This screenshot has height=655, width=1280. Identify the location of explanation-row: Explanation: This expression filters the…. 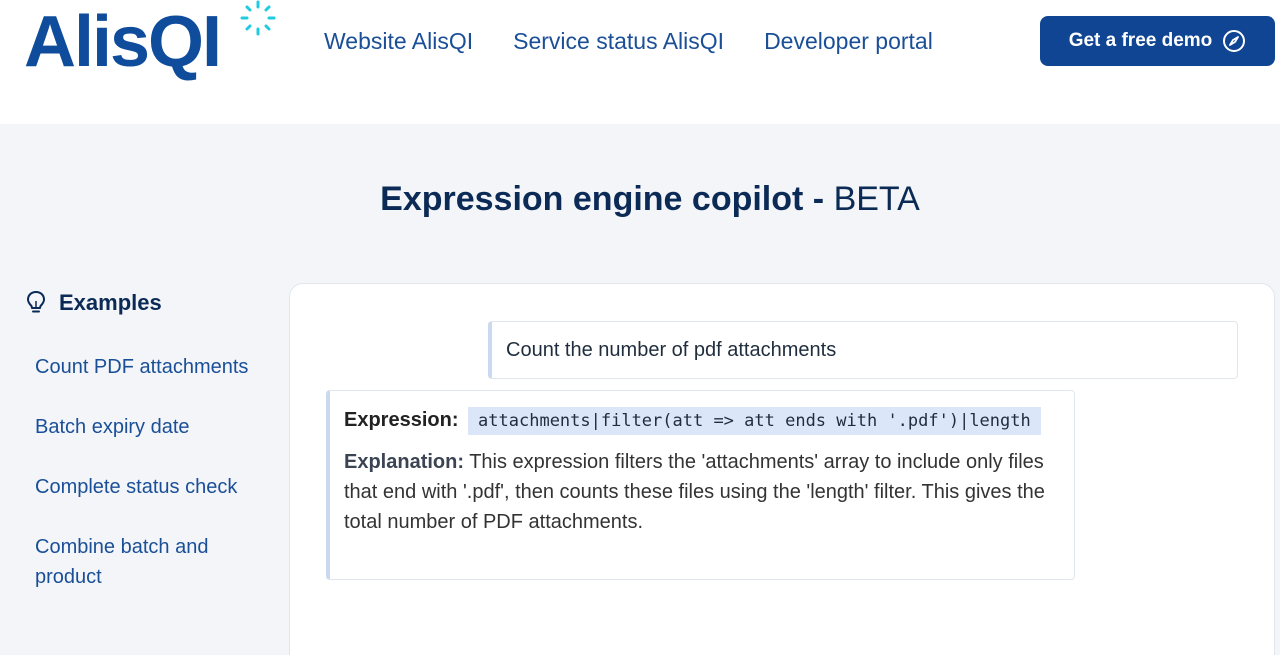
(701, 492).